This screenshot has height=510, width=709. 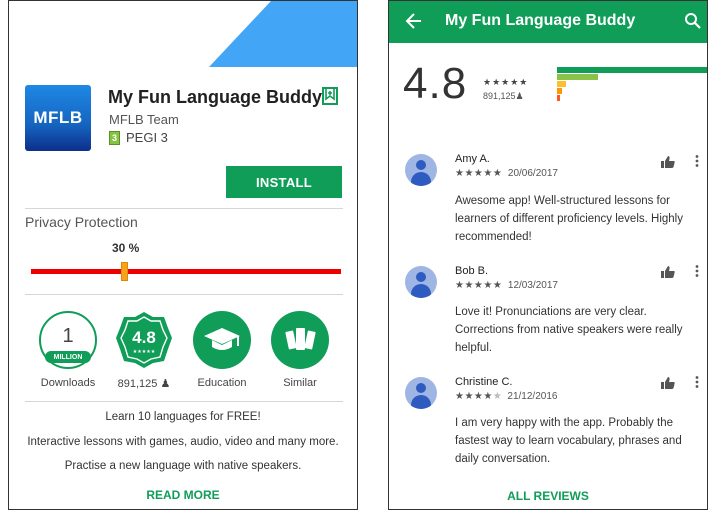 I want to click on rating-bar-4-star, so click(x=577, y=77).